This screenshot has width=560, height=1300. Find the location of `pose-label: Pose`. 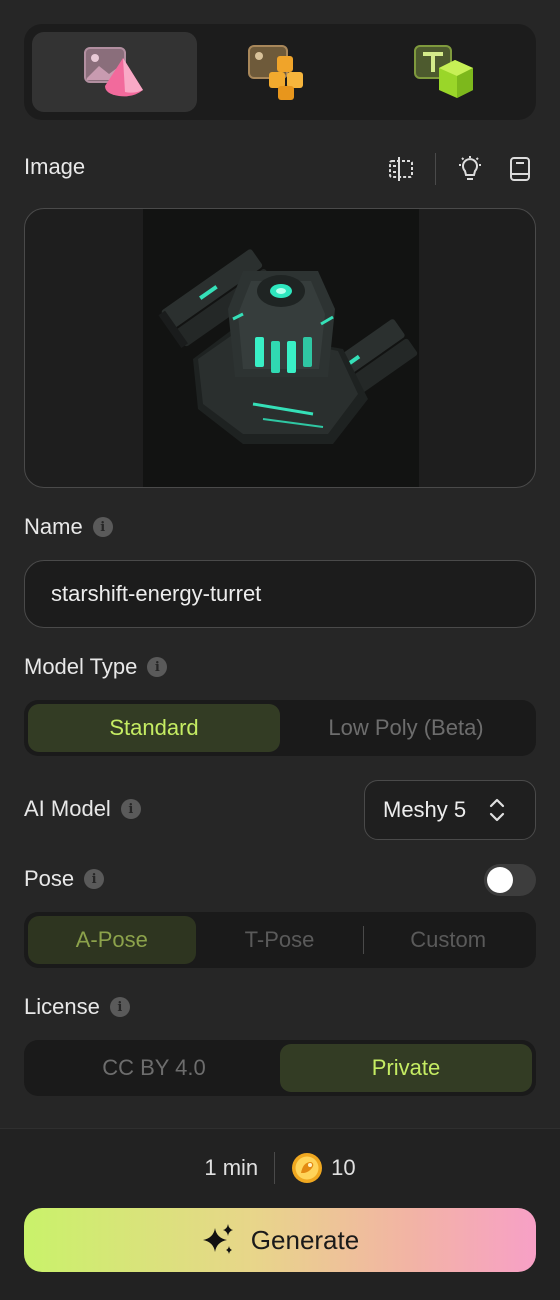

pose-label: Pose is located at coordinates (49, 878).